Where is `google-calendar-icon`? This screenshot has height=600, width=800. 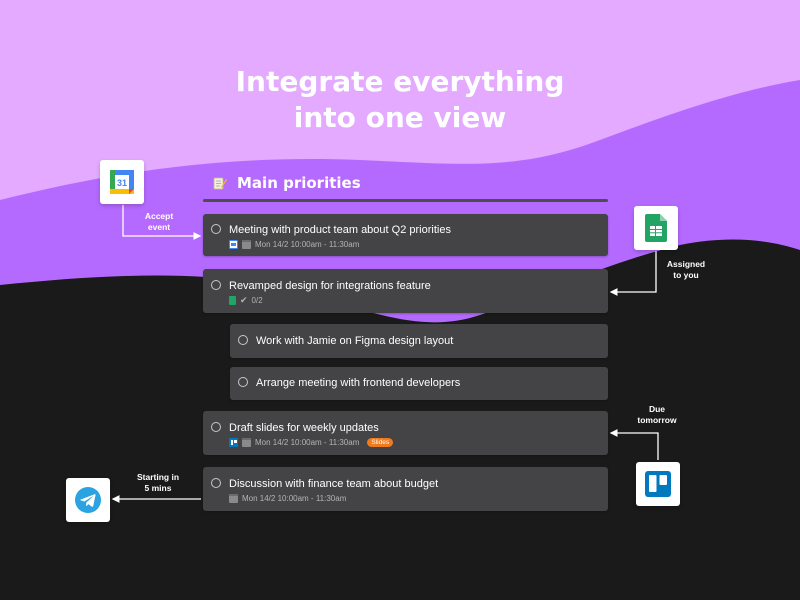
google-calendar-icon is located at coordinates (233, 244).